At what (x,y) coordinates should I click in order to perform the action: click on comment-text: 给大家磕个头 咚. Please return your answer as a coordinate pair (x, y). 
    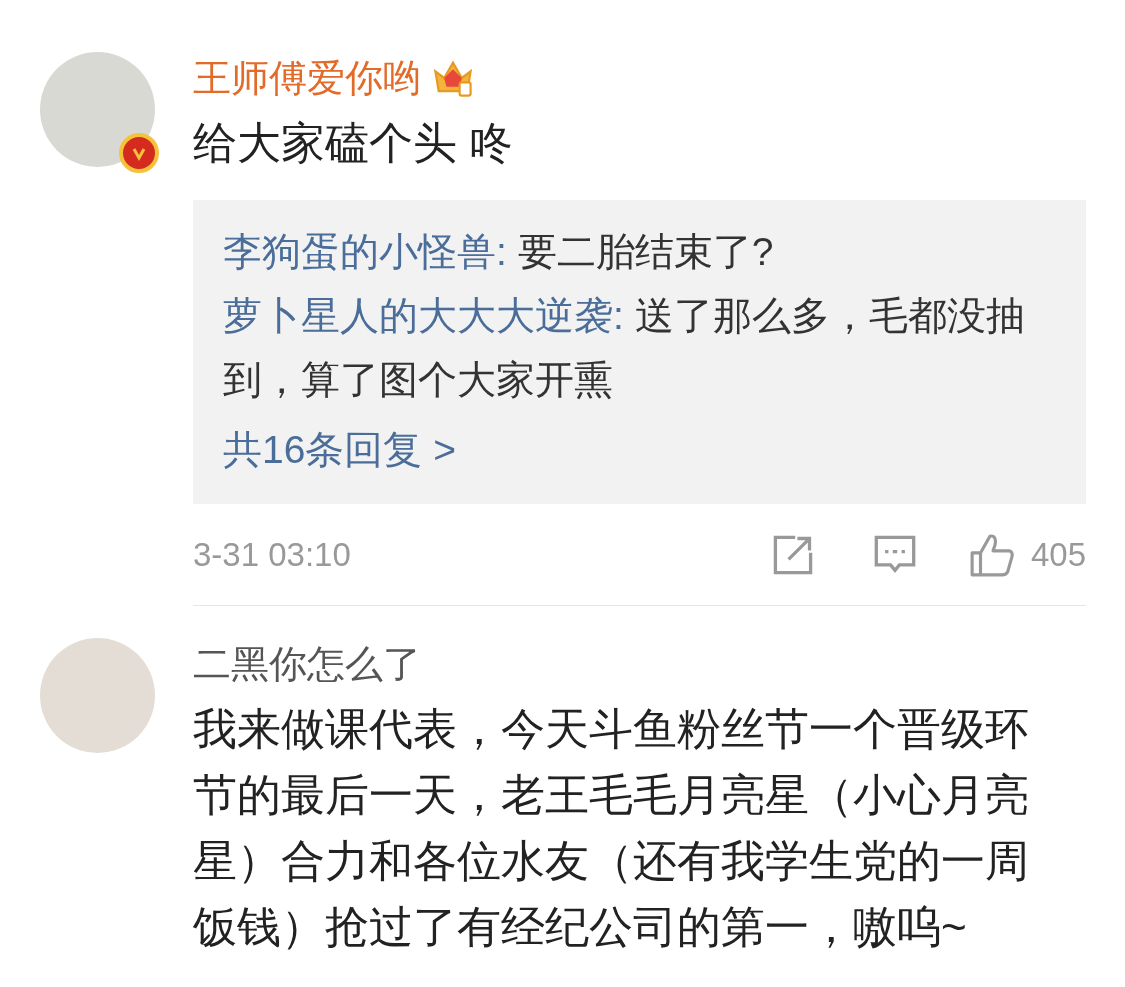
    Looking at the image, I should click on (354, 143).